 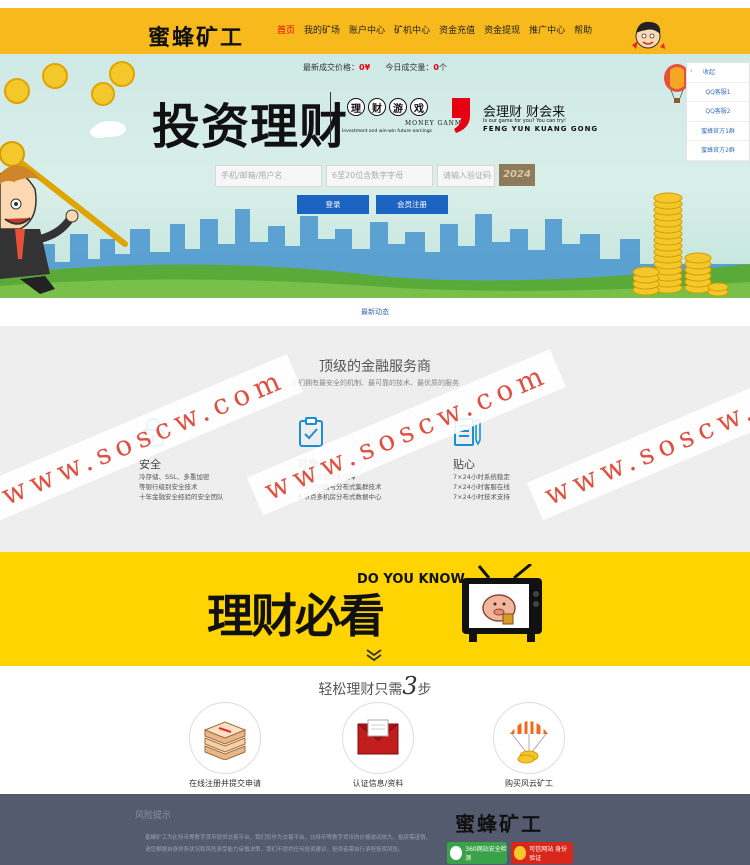 I want to click on footer-logo: 蜜蜂矿工, so click(x=499, y=822).